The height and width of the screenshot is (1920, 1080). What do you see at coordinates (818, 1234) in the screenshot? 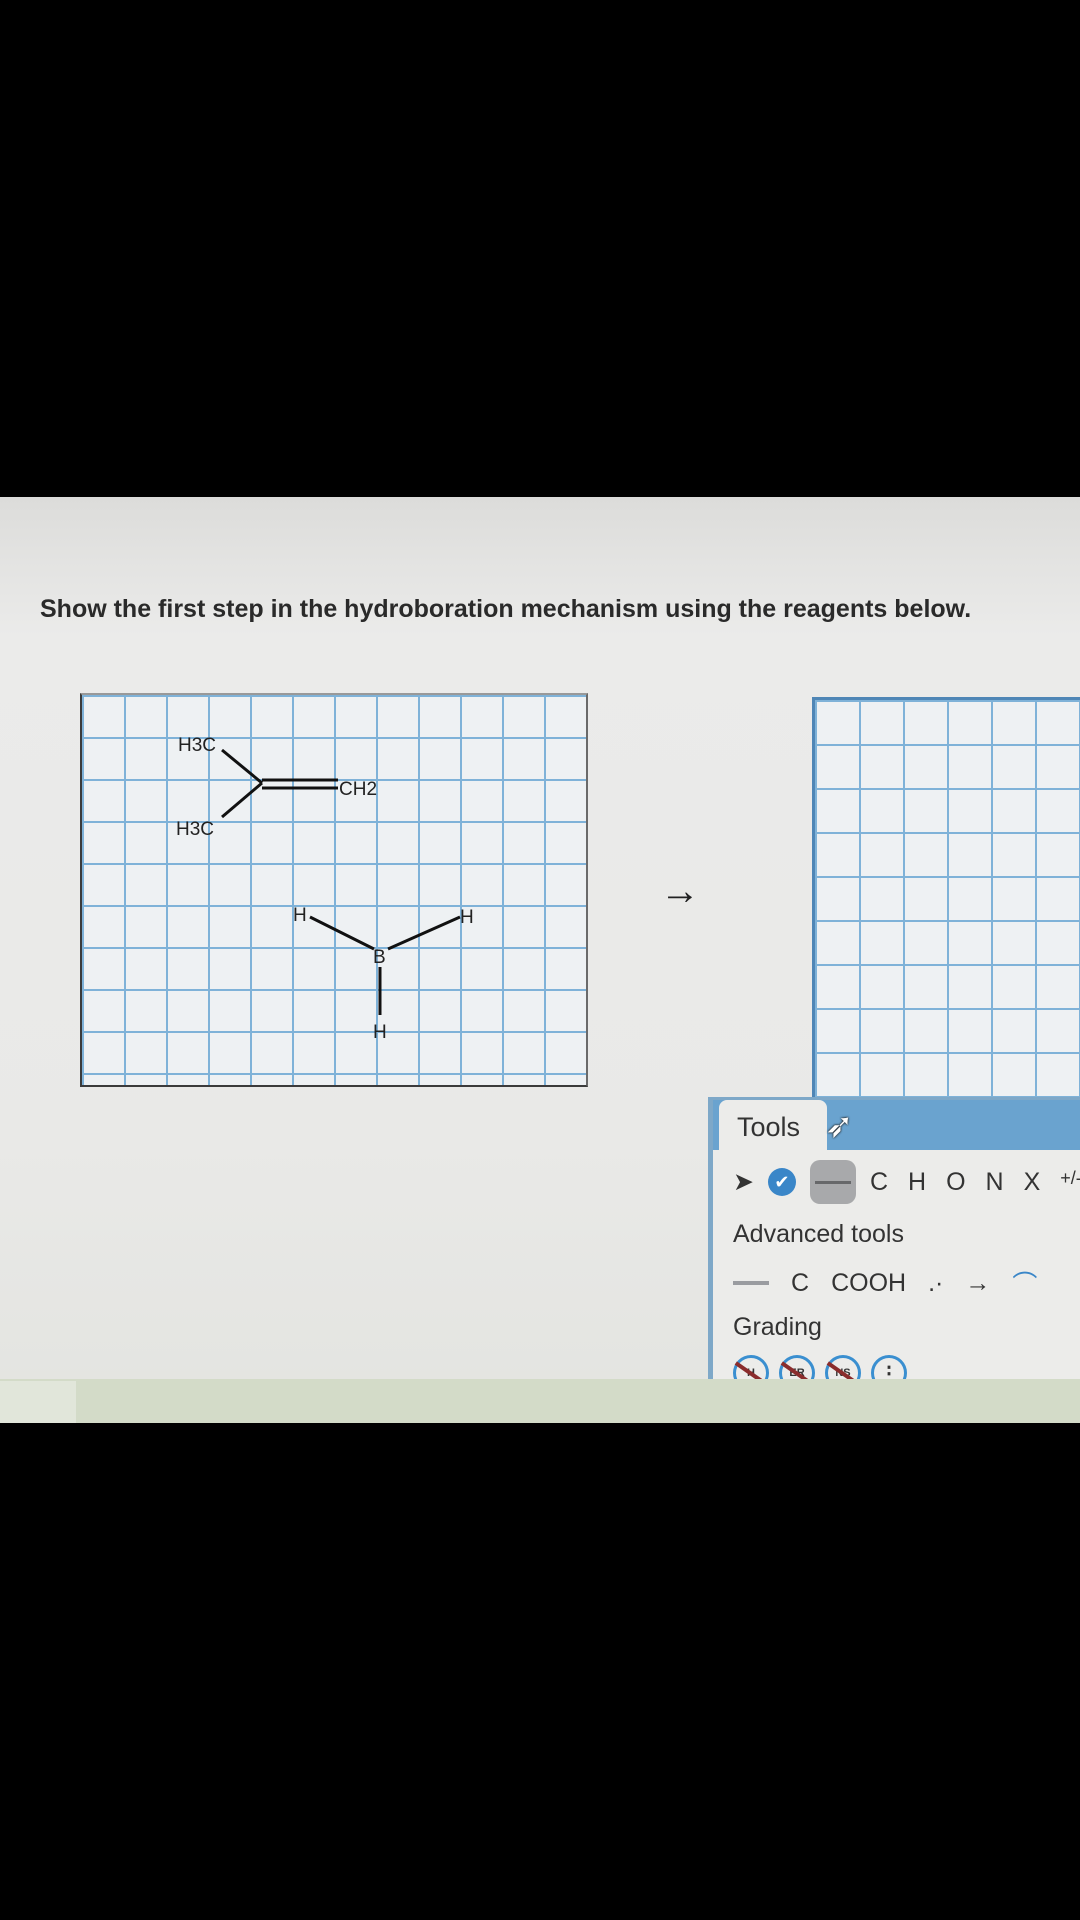
I see `advanced-tools-label: Advanced tools` at bounding box center [818, 1234].